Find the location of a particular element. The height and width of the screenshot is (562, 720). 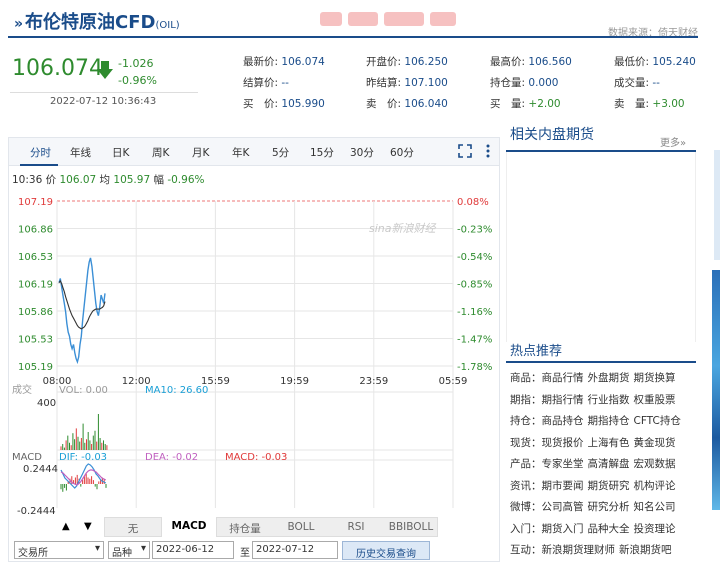

hot-link: 期货研究 is located at coordinates (609, 486).